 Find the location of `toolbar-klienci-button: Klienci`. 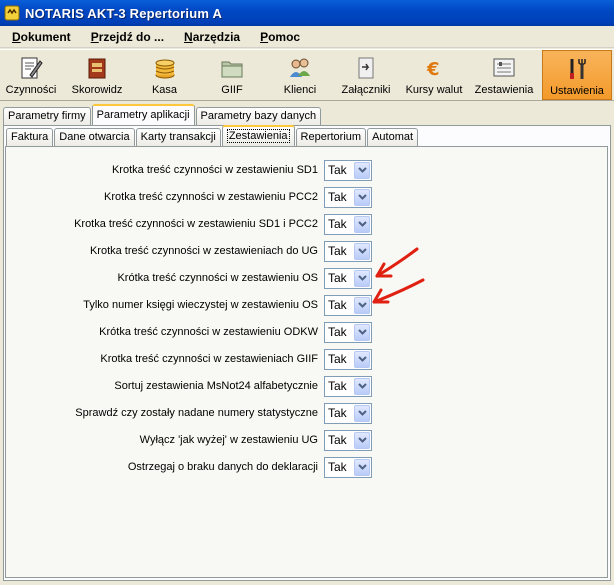

toolbar-klienci-button: Klienci is located at coordinates (300, 75).